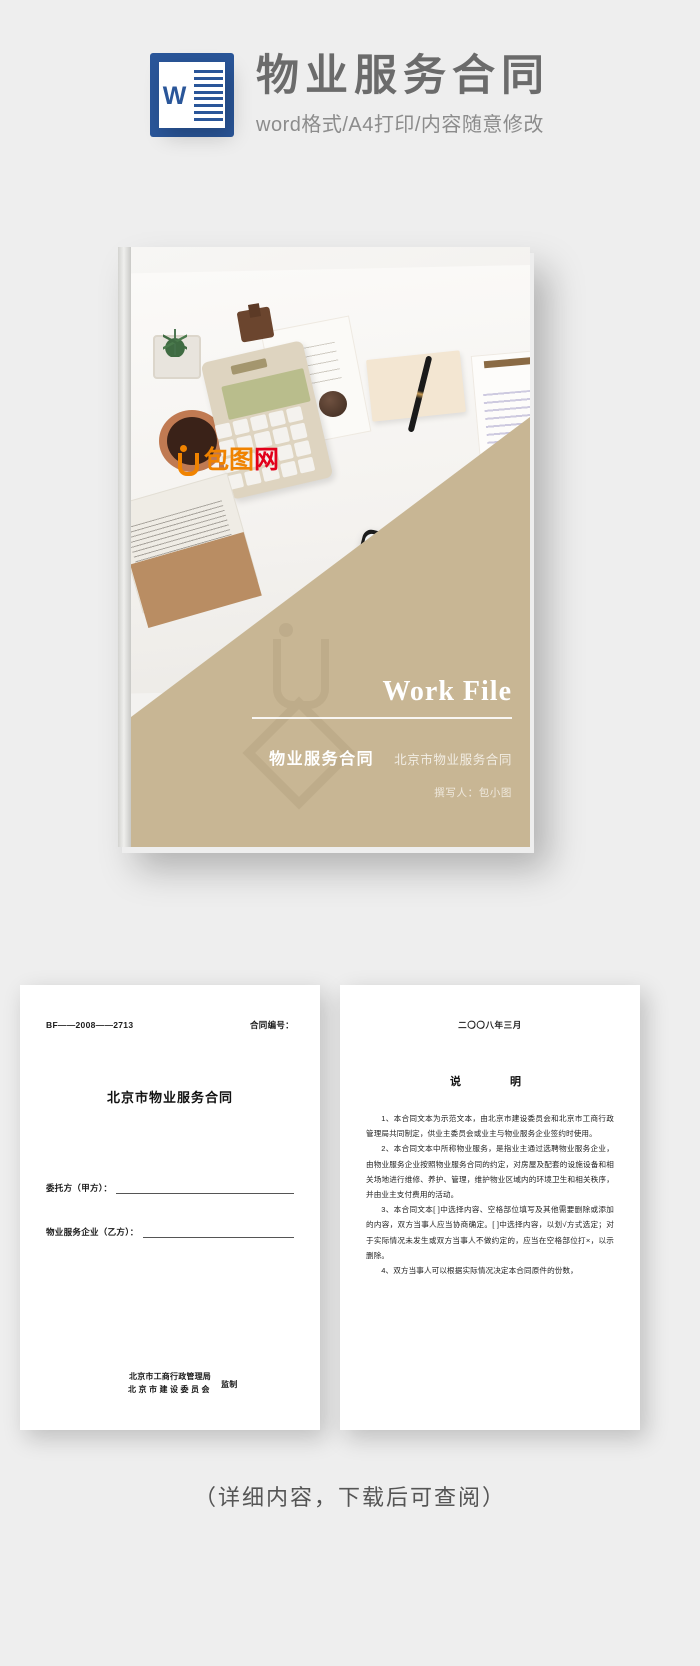  I want to click on baotu-logo-icon, so click(187, 460).